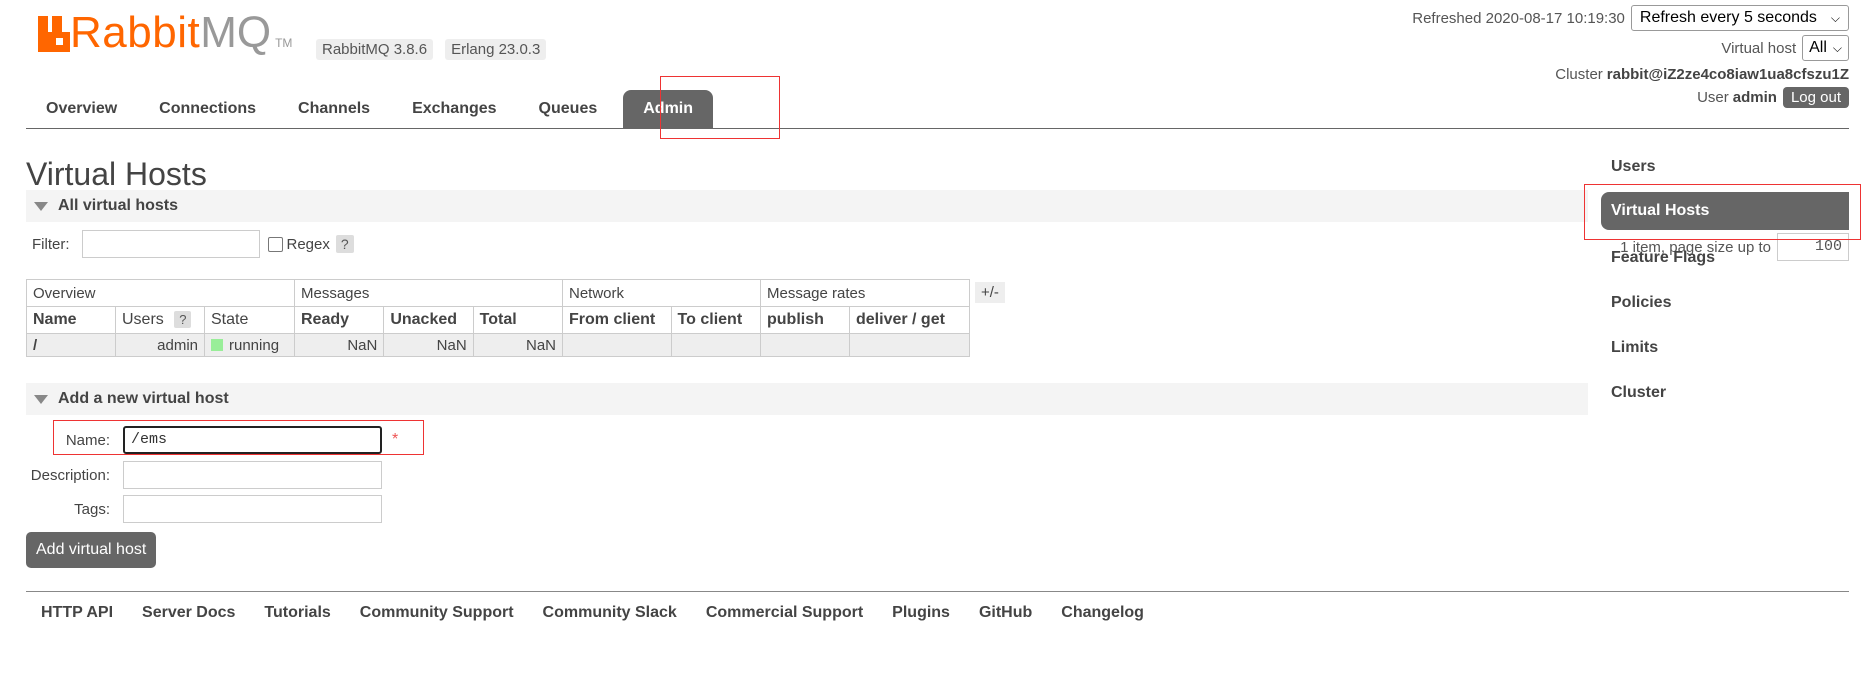 The image size is (1869, 673). I want to click on description-label: Description:, so click(70, 475).